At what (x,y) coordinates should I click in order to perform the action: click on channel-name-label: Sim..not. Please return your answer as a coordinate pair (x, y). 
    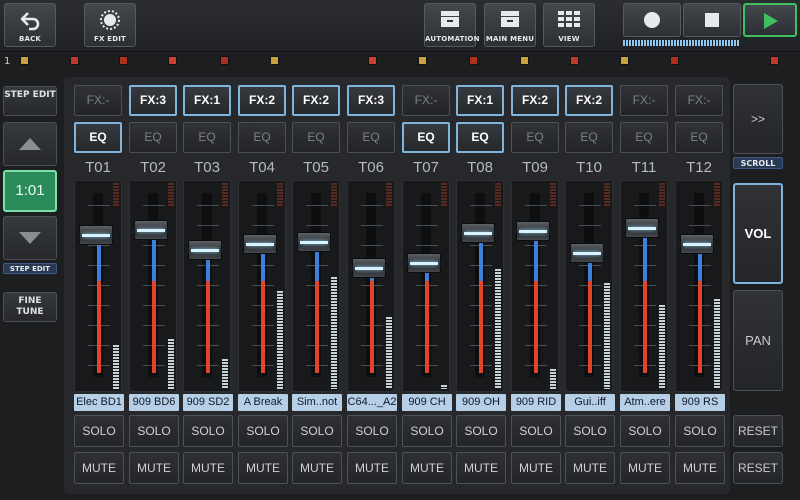
    Looking at the image, I should click on (317, 402).